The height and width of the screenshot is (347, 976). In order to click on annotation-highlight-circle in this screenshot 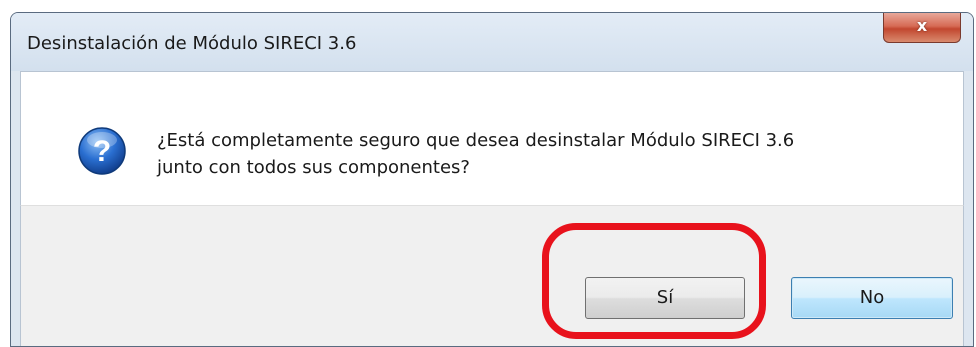, I will do `click(654, 281)`.